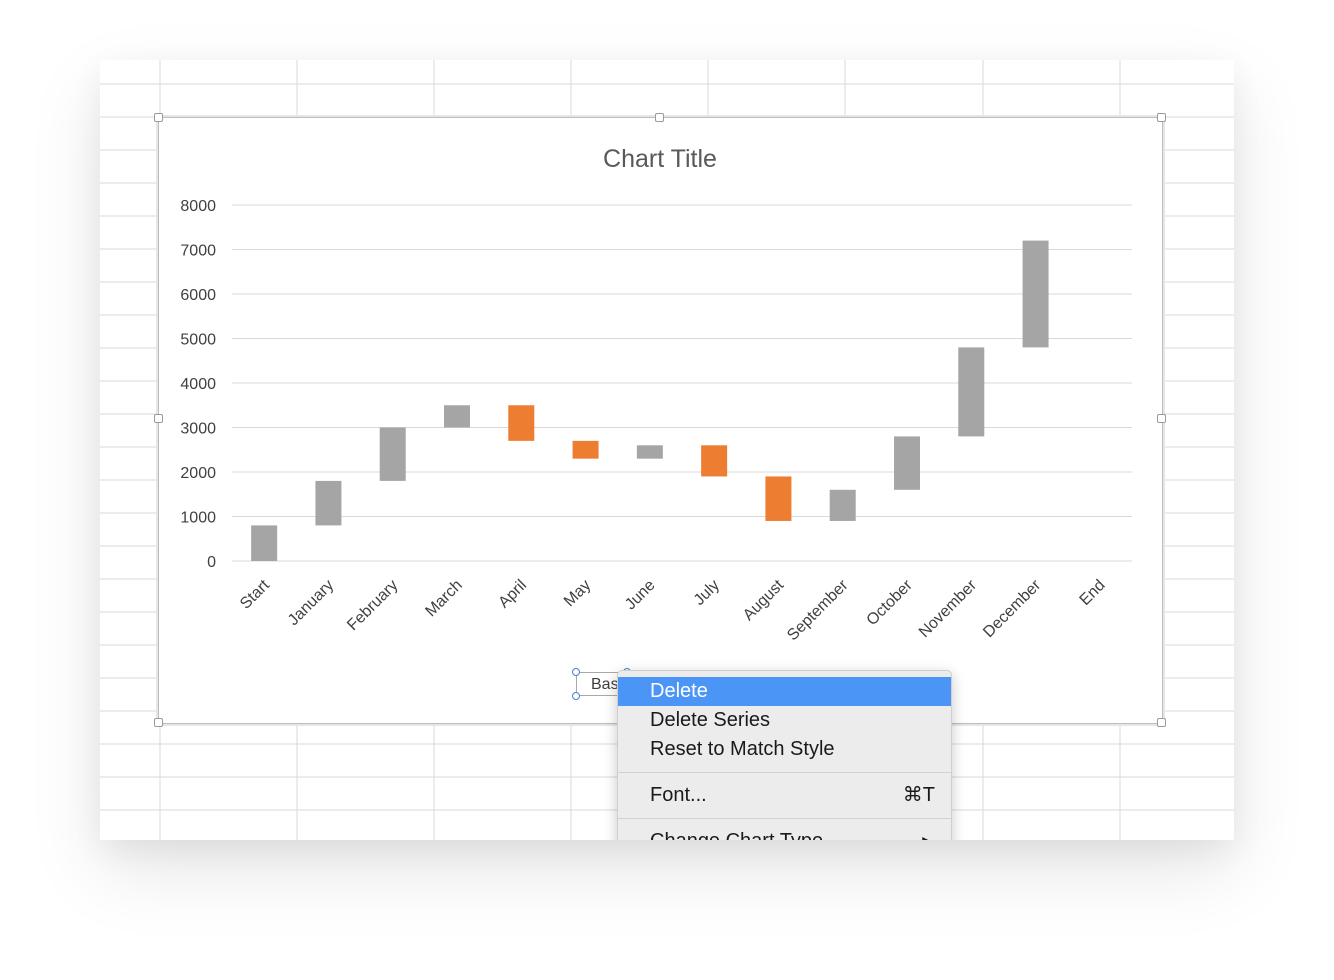  What do you see at coordinates (198, 251) in the screenshot?
I see `y-tick-label: 7000` at bounding box center [198, 251].